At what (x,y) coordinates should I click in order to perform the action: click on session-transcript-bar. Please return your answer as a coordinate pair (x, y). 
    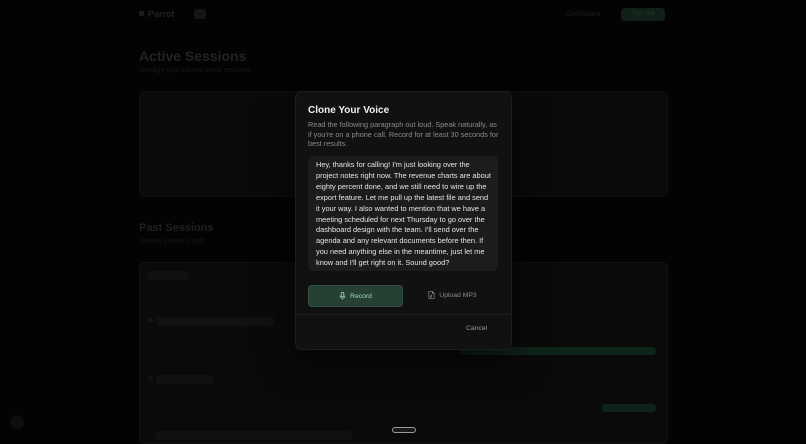
    Looking at the image, I should click on (629, 408).